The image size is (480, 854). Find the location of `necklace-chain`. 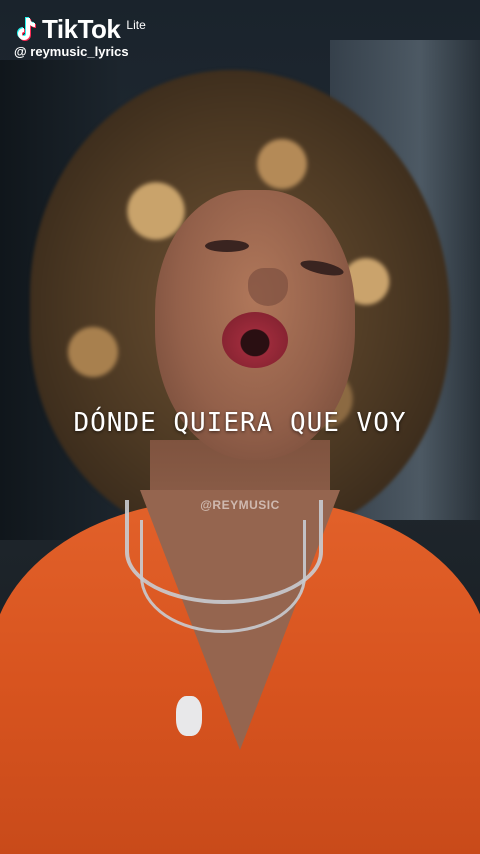

necklace-chain is located at coordinates (223, 576).